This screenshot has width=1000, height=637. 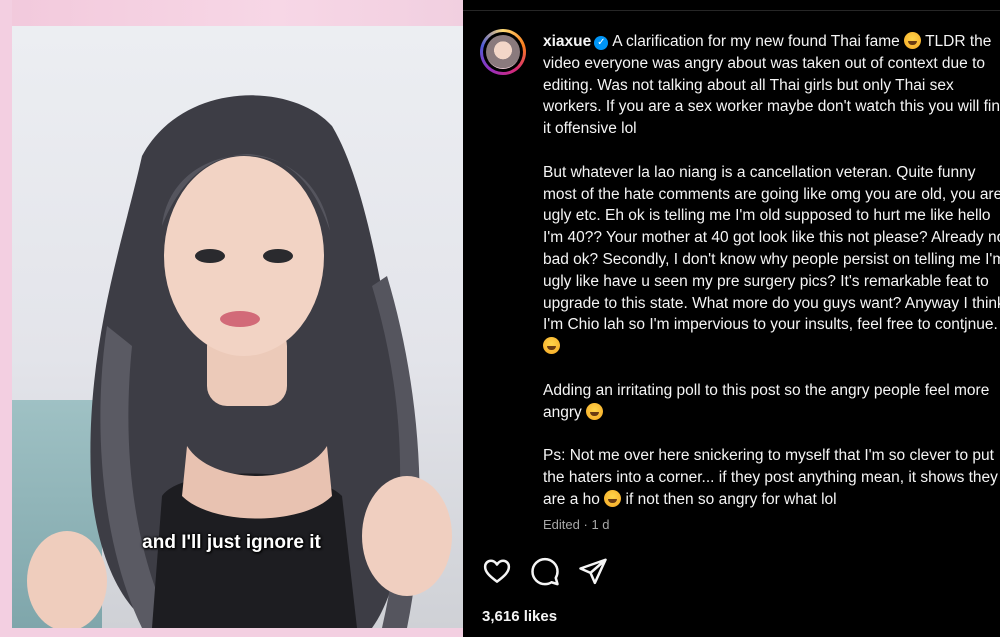 I want to click on username-link: xiaxue, so click(x=567, y=41).